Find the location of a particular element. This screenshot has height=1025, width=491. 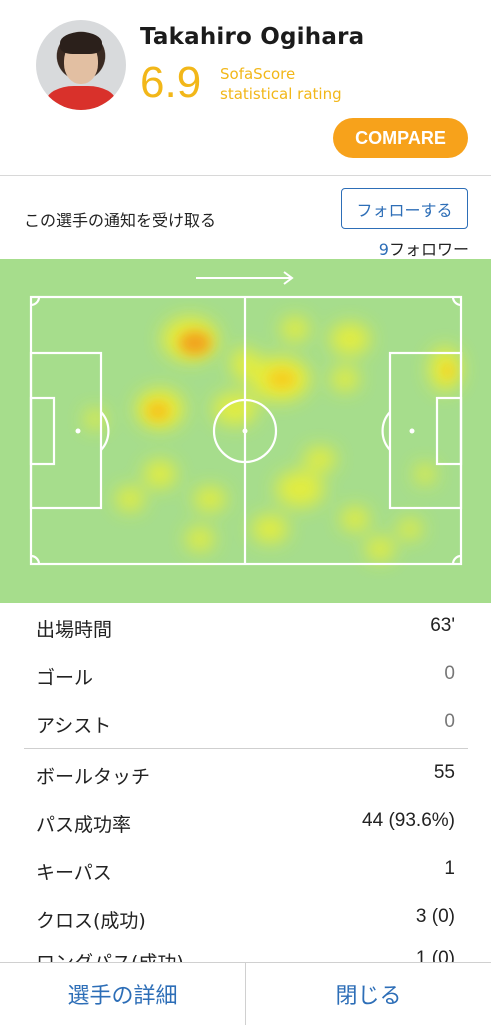

notification-label: この選手の通知を受け取る is located at coordinates (120, 220).